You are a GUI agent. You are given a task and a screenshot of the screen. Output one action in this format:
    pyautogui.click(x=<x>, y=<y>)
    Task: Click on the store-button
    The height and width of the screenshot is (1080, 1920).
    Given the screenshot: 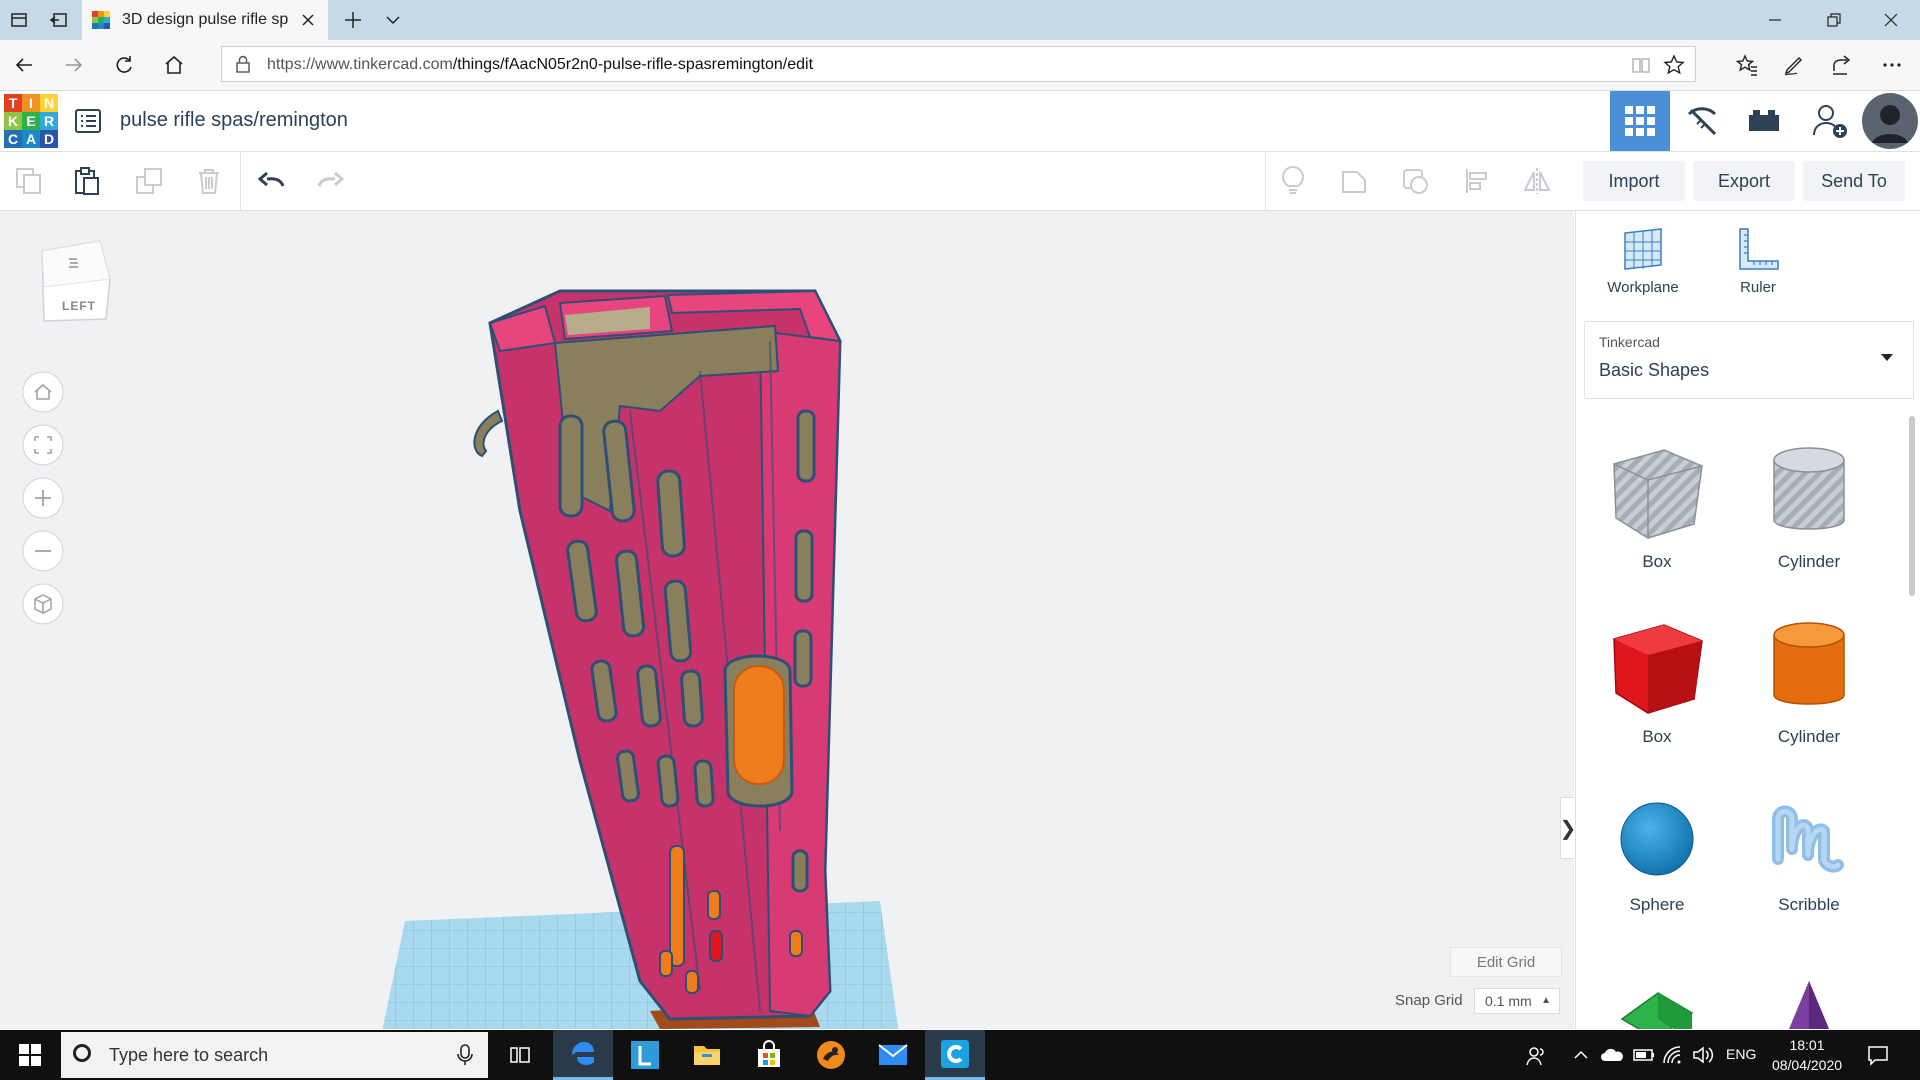 What is the action you would take?
    pyautogui.click(x=769, y=1055)
    